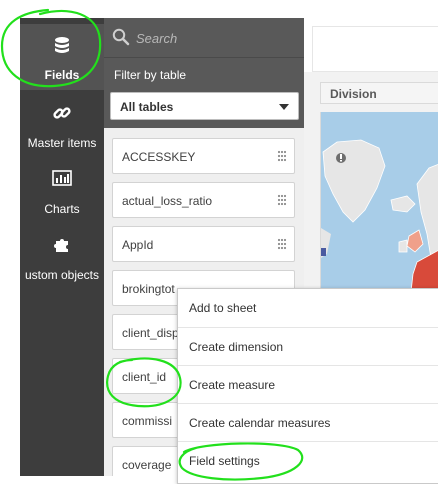  I want to click on rail-item-label: Master items, so click(62, 143).